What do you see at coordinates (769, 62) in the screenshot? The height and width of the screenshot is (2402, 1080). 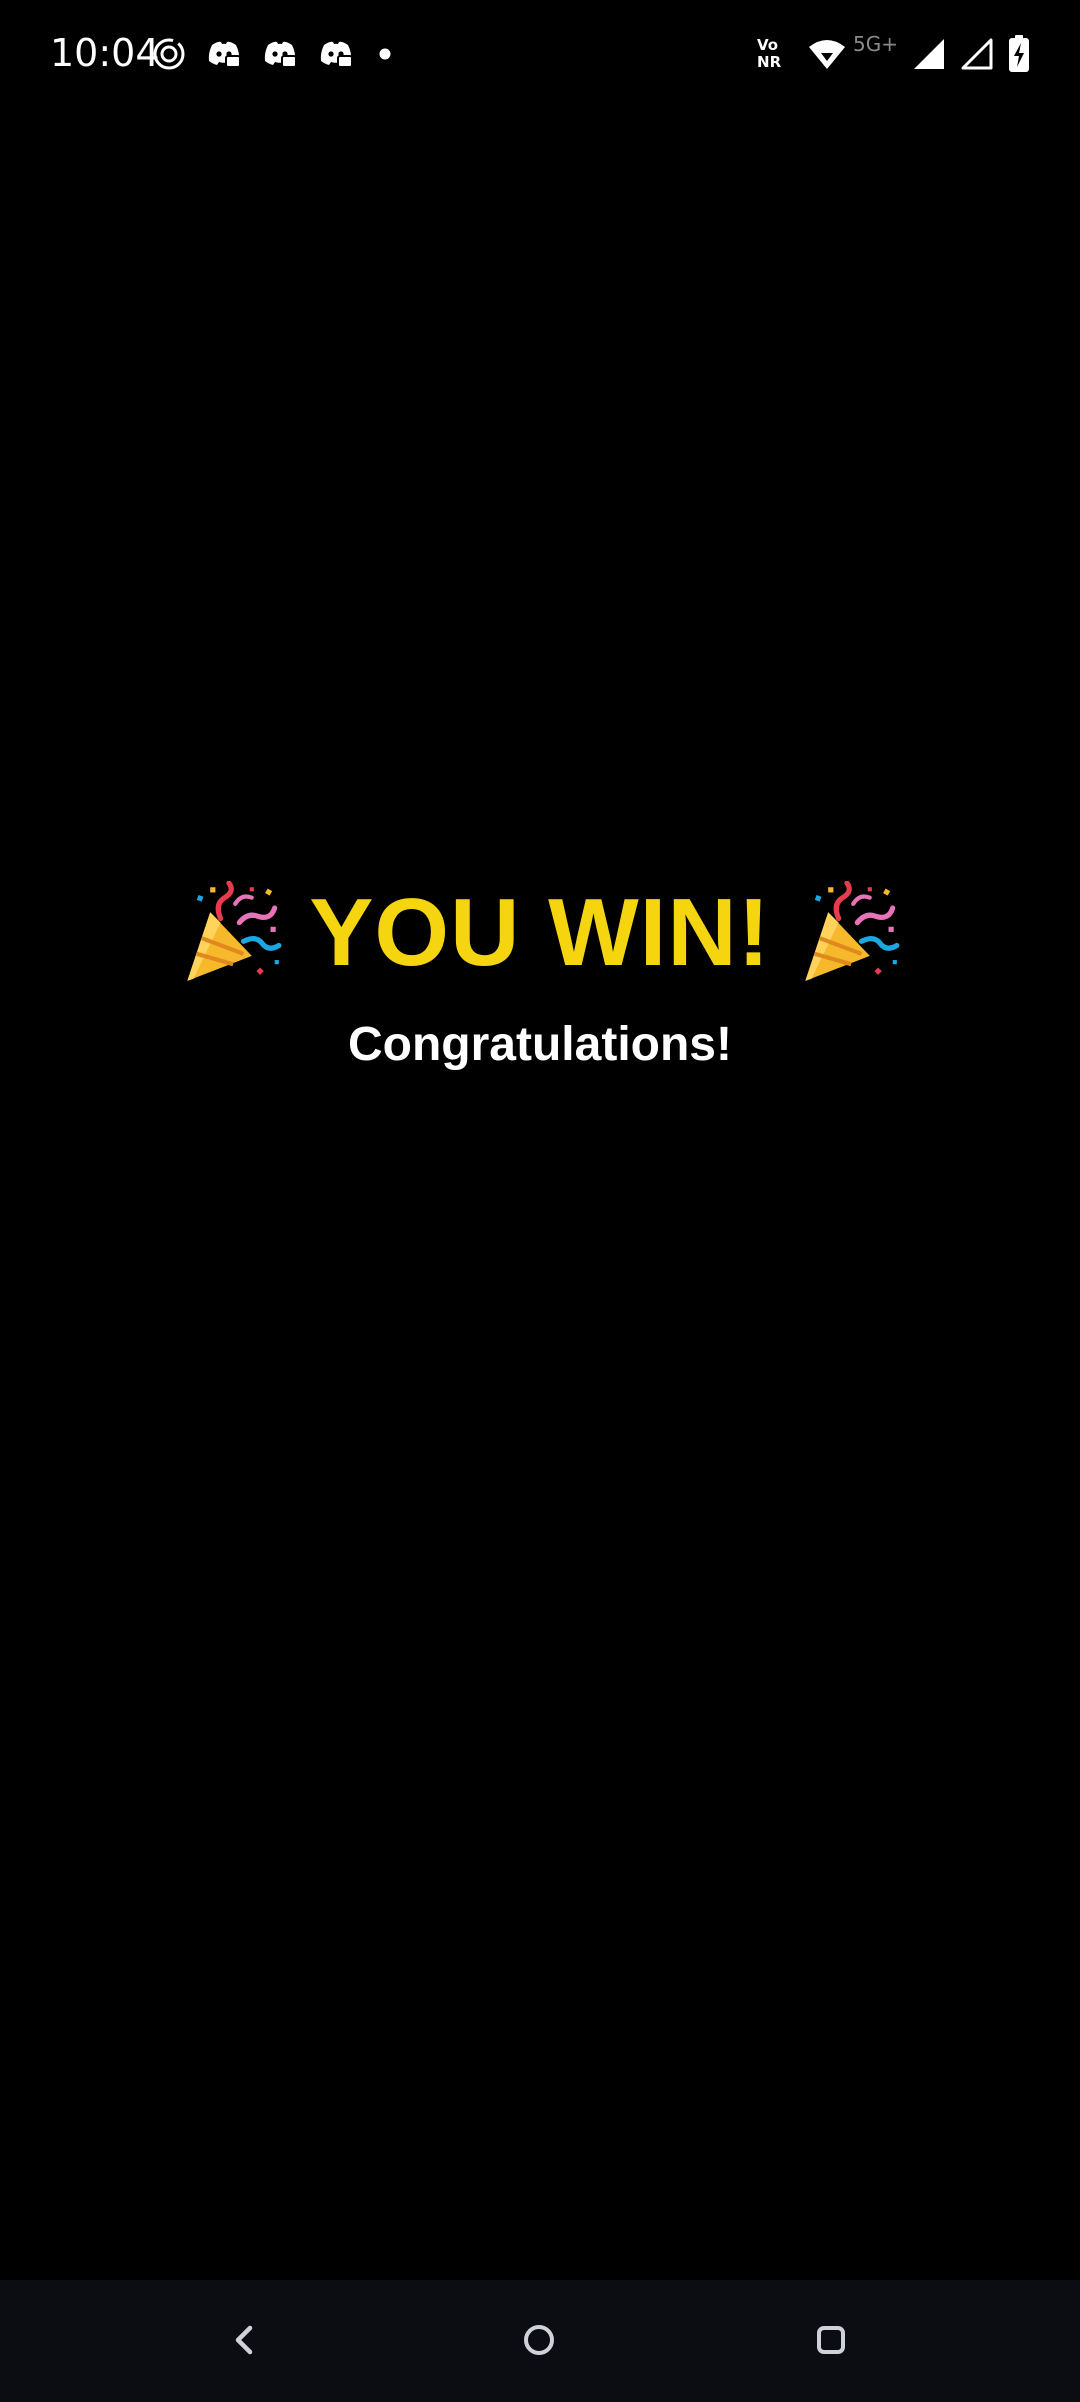 I see `network-badge-line2: NR` at bounding box center [769, 62].